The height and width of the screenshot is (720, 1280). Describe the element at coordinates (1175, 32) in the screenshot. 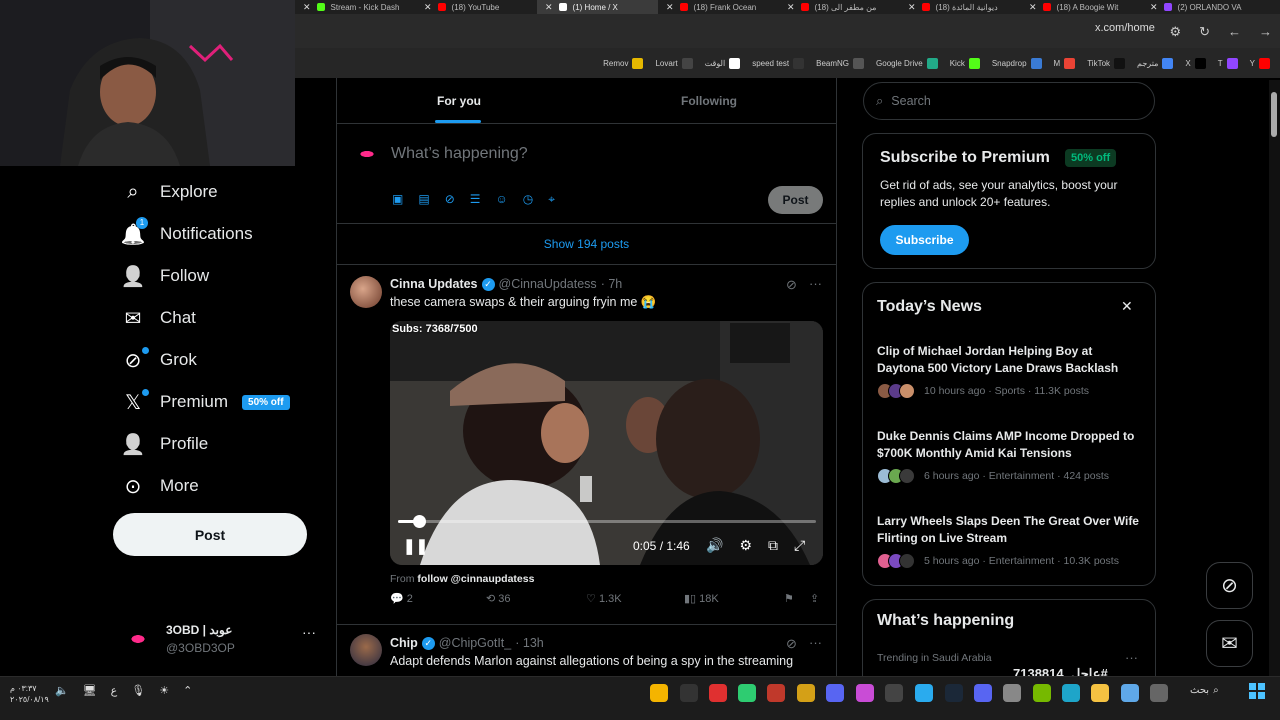

I see `site-settings-icon: ⚙` at that location.